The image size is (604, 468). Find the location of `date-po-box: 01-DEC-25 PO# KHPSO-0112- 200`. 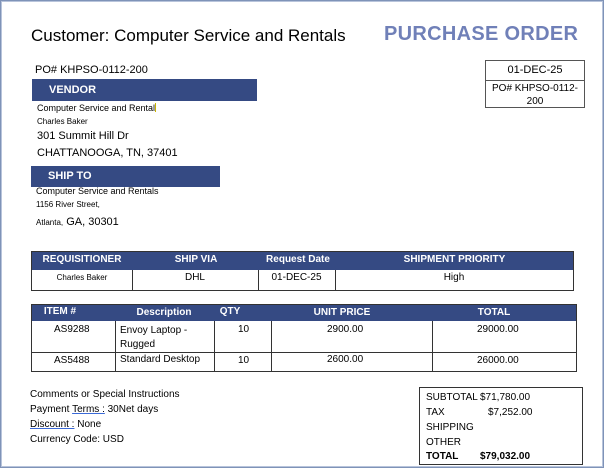

date-po-box: 01-DEC-25 PO# KHPSO-0112- 200 is located at coordinates (535, 84).